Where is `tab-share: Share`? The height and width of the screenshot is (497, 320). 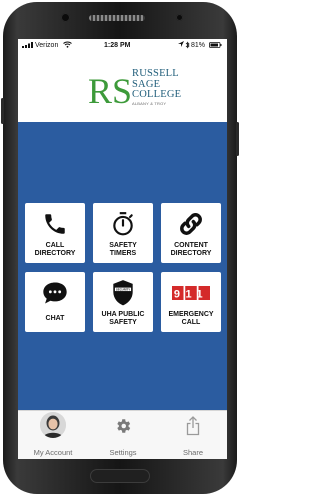 tab-share: Share is located at coordinates (192, 435).